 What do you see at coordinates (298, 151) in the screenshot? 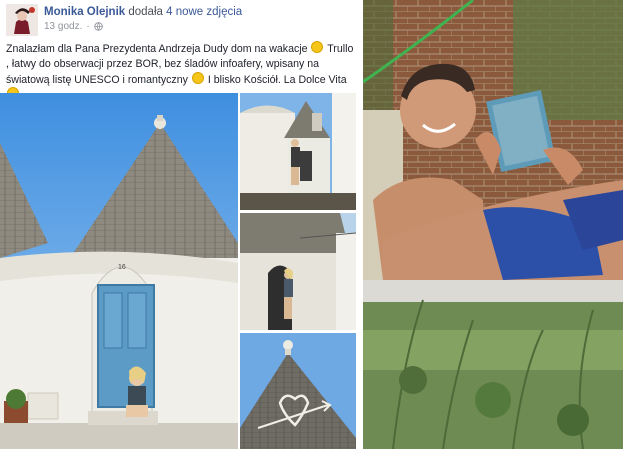
I see `photo-trullo-top` at bounding box center [298, 151].